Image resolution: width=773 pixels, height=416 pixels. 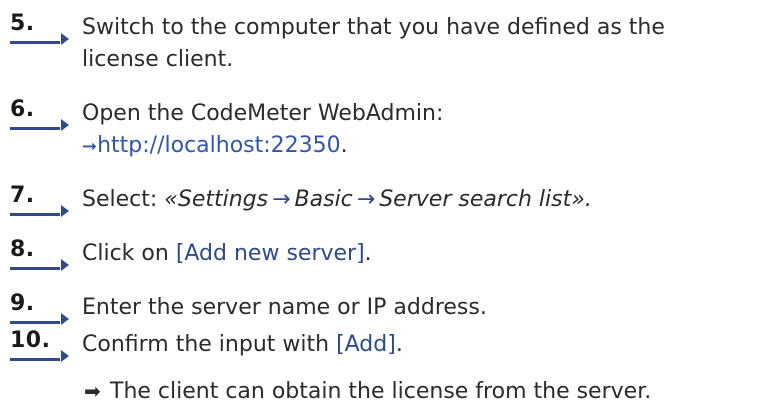 I want to click on step-text: Click on [Add new server]., so click(x=424, y=254).